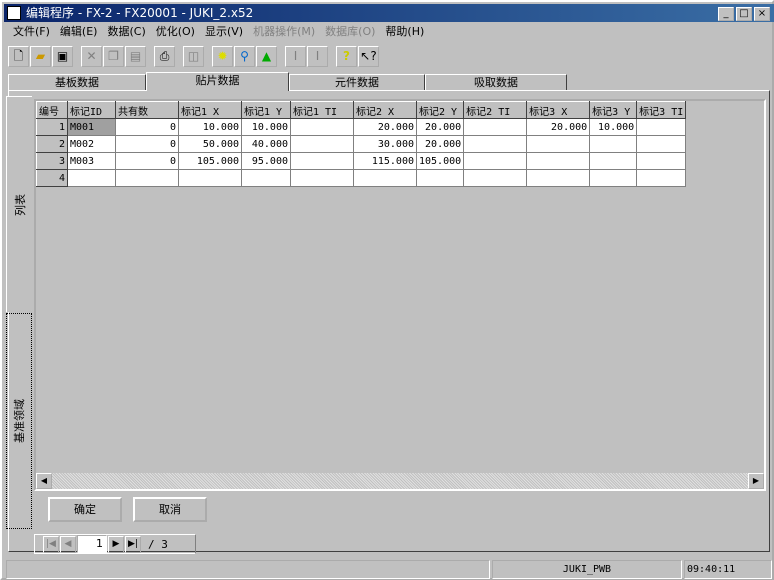 The height and width of the screenshot is (580, 774). What do you see at coordinates (116, 544) in the screenshot?
I see `next-page-button: ▶` at bounding box center [116, 544].